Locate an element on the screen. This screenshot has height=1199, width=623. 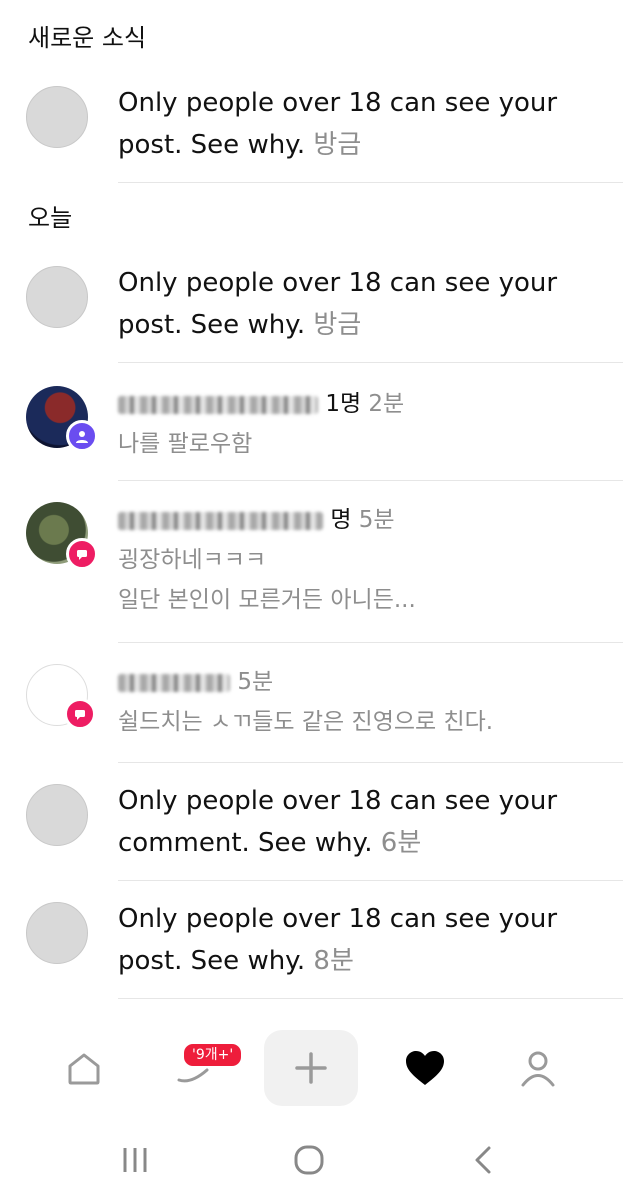
recents-icon is located at coordinates (135, 1160).